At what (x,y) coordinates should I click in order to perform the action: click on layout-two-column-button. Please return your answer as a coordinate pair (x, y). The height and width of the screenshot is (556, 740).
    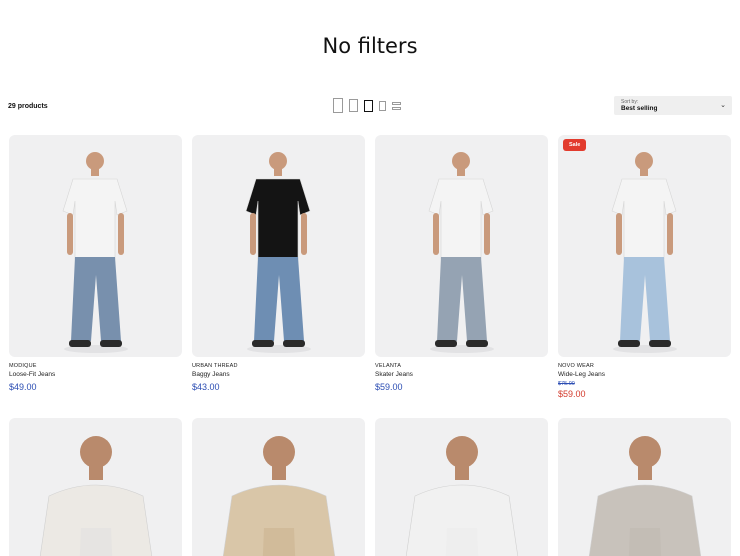
    Looking at the image, I should click on (353, 105).